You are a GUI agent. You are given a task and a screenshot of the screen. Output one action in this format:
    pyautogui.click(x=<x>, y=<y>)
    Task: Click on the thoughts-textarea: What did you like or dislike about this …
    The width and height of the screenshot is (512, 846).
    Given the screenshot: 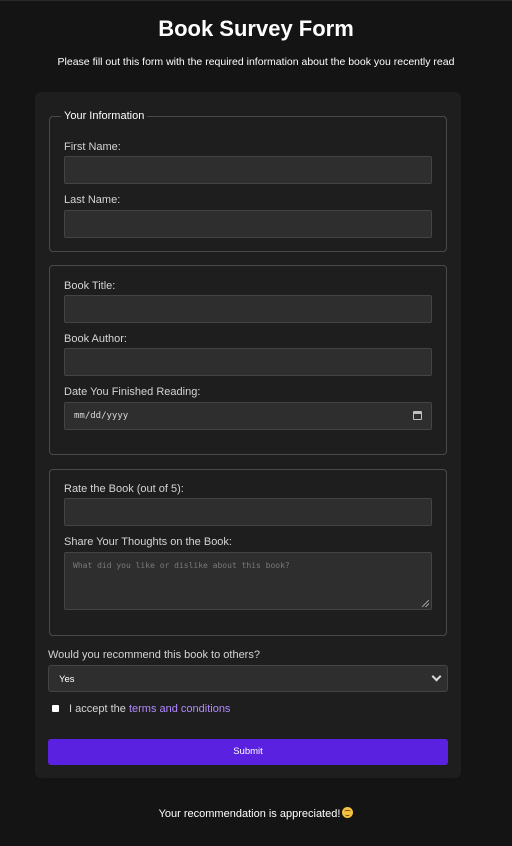 What is the action you would take?
    pyautogui.click(x=248, y=581)
    